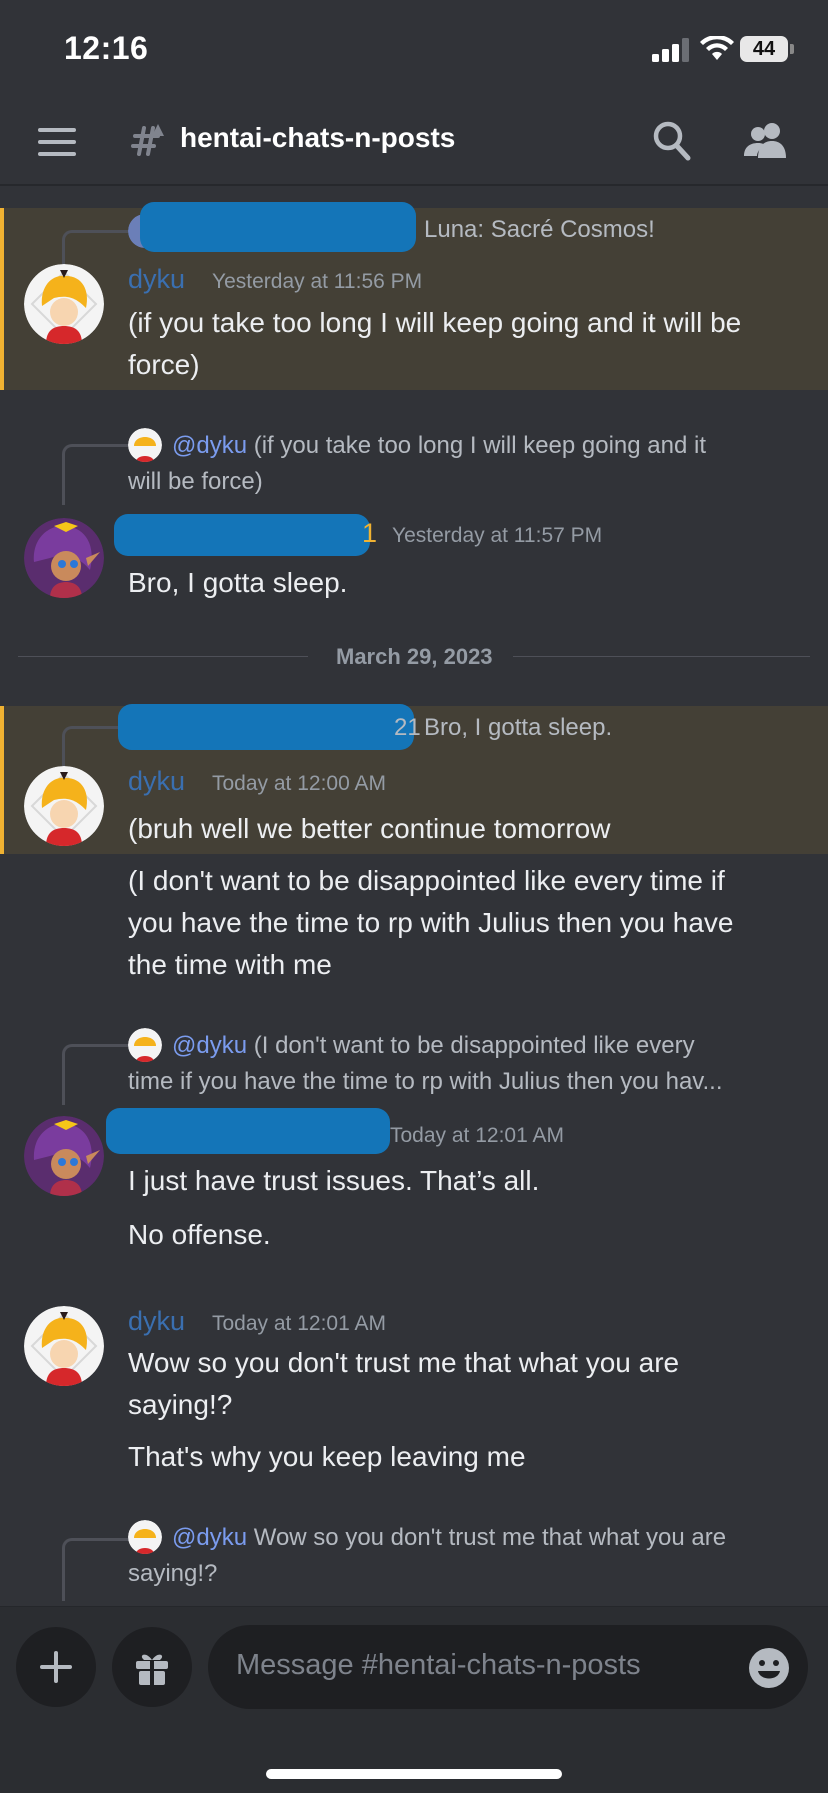 This screenshot has height=1793, width=828. Describe the element at coordinates (414, 1774) in the screenshot. I see `home-indicator` at that location.